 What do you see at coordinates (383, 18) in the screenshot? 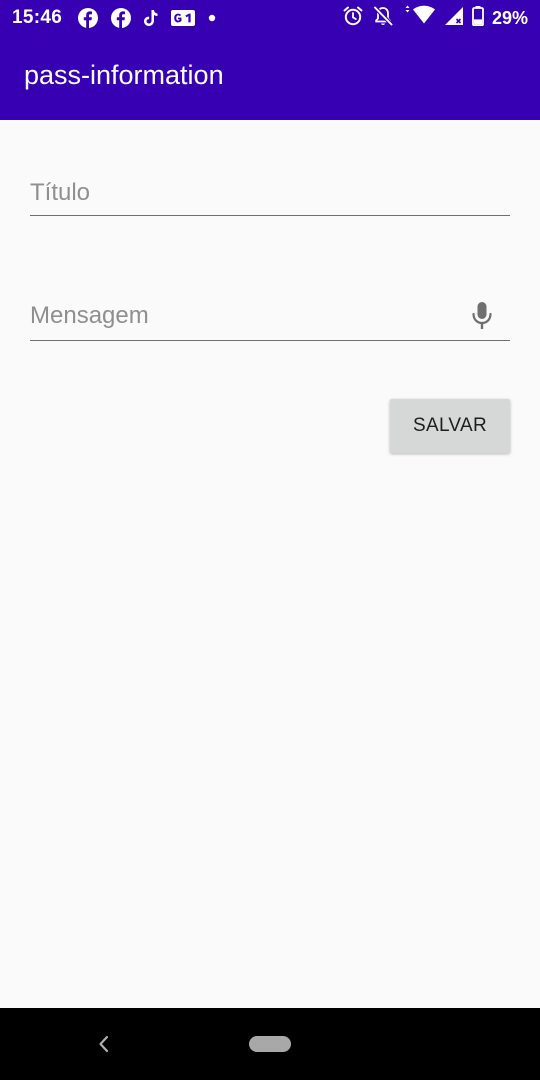
I see `notifications-off-icon` at bounding box center [383, 18].